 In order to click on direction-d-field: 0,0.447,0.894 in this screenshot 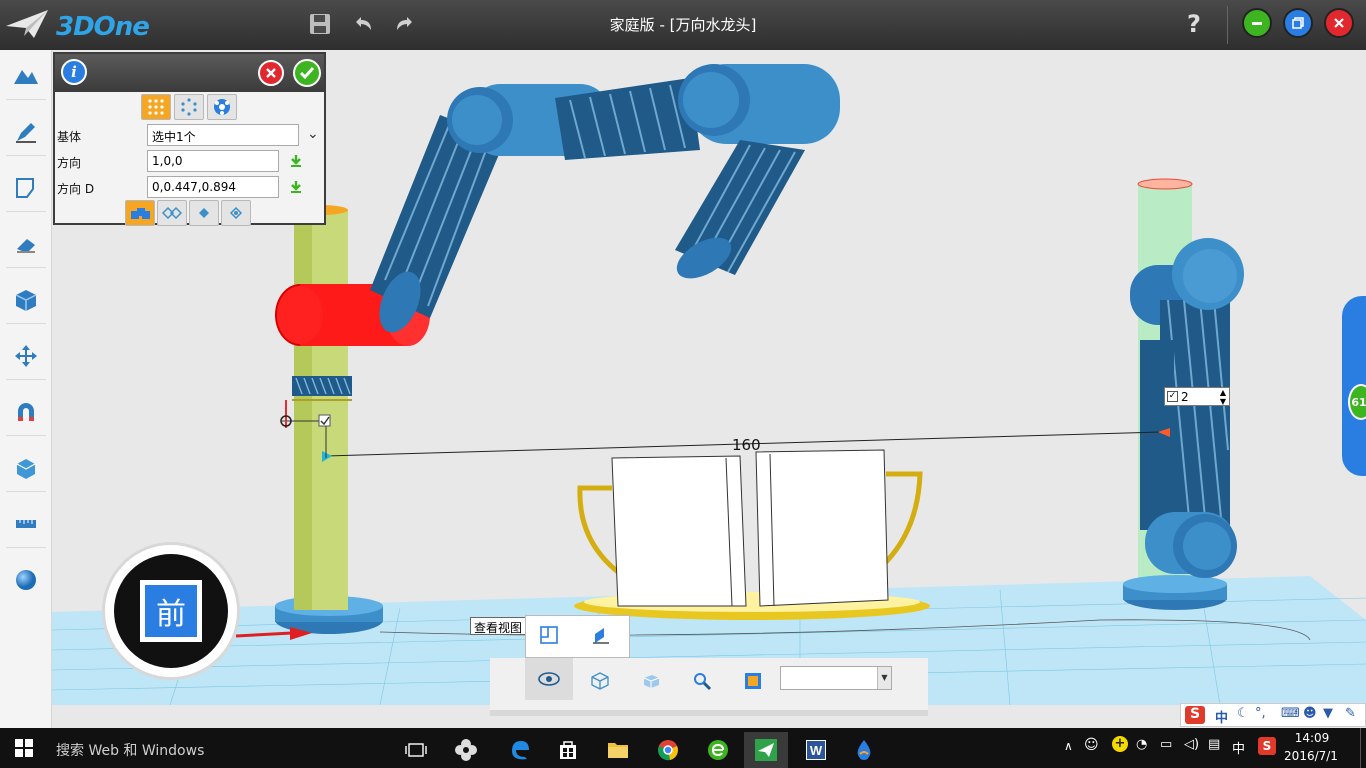, I will do `click(213, 187)`.